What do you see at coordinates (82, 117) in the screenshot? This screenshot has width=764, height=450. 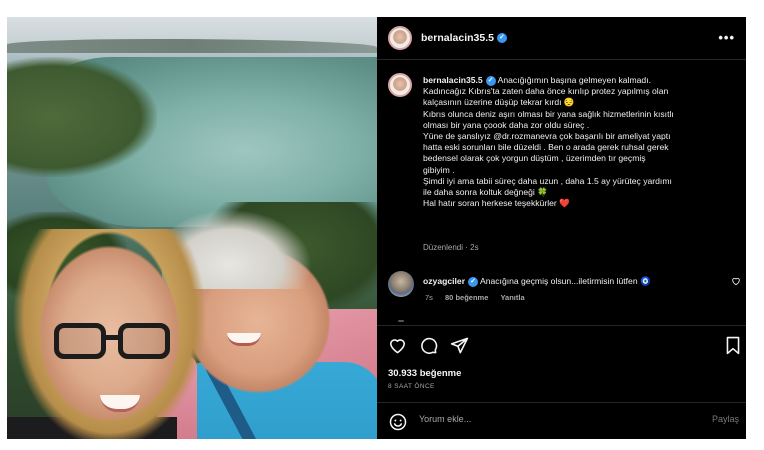 I see `photo-shore` at bounding box center [82, 117].